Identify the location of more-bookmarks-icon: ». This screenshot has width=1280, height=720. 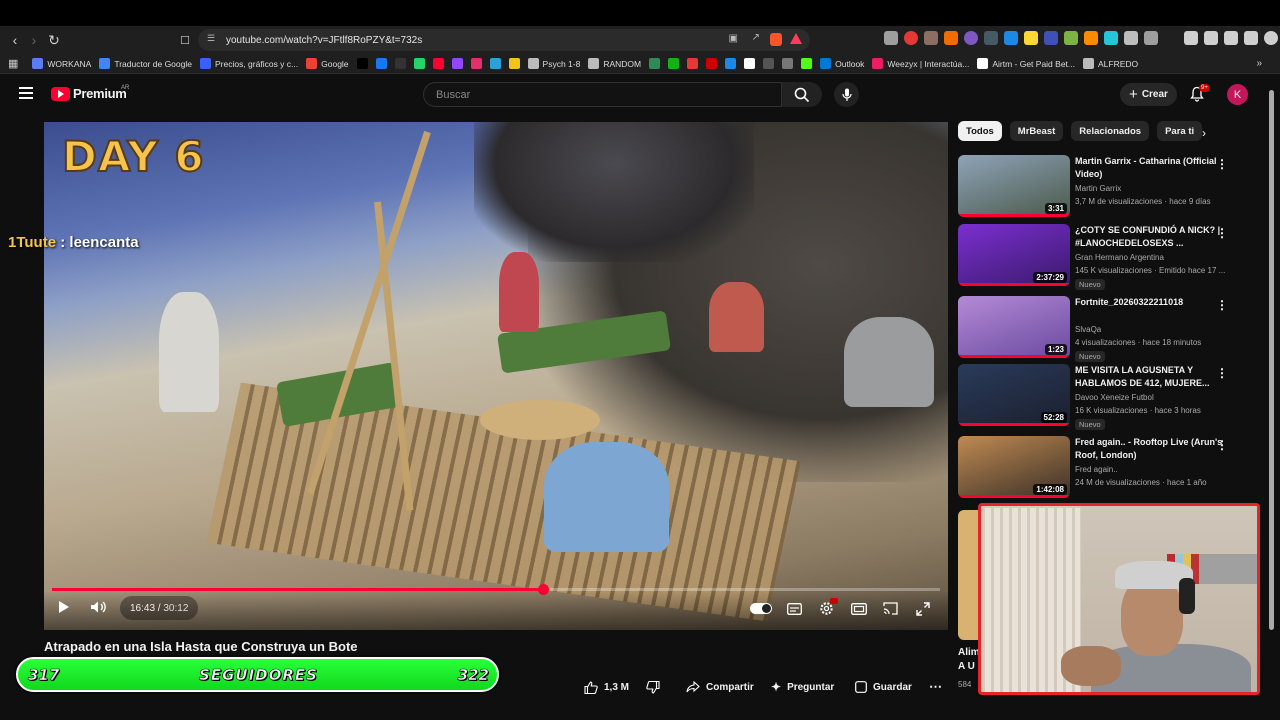
(1259, 63).